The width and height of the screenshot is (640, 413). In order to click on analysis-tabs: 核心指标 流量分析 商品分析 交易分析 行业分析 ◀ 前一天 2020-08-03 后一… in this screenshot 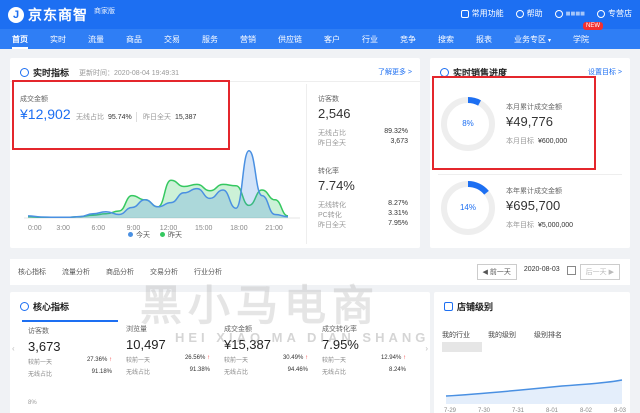, I will do `click(320, 272)`.